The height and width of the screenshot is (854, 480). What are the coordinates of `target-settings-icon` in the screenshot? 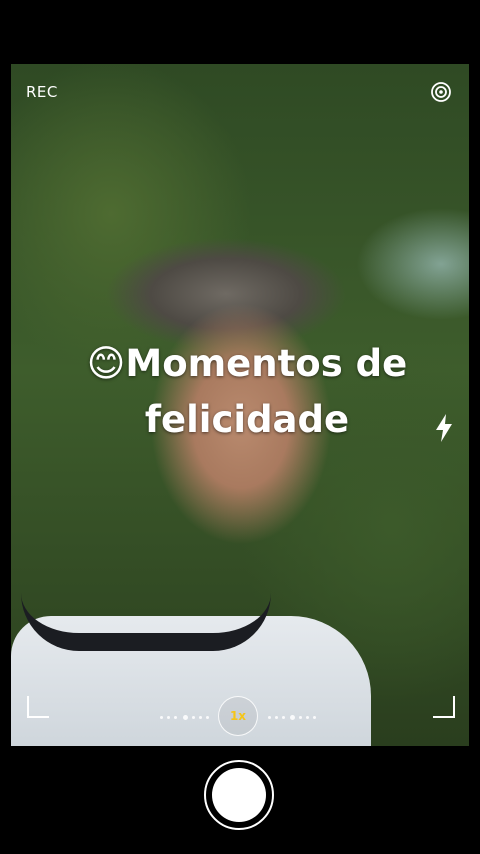 It's located at (441, 92).